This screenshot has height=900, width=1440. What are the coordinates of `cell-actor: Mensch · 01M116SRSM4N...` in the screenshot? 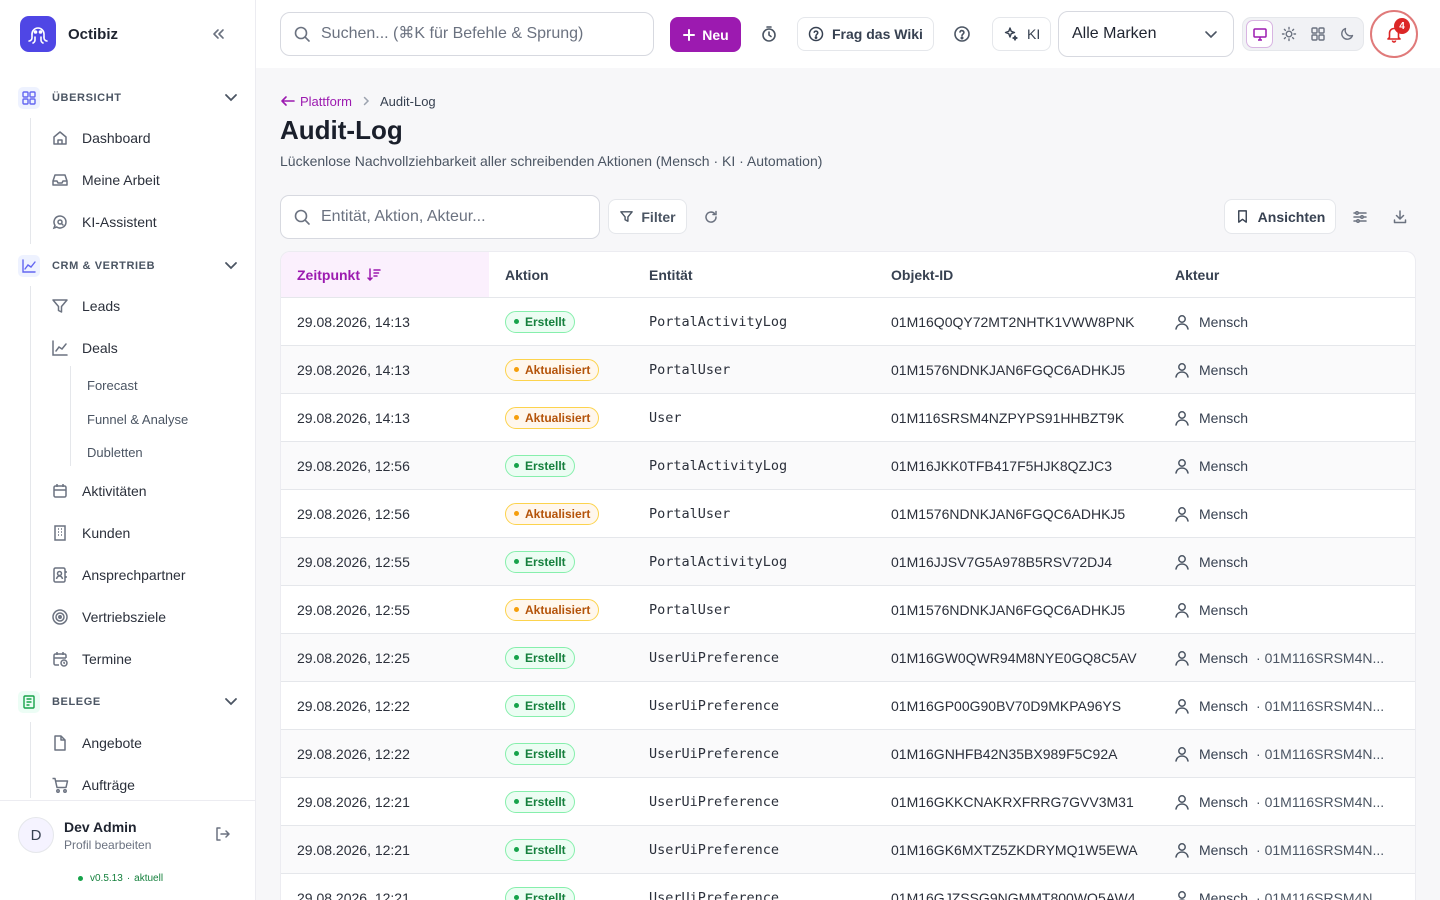 It's located at (1278, 657).